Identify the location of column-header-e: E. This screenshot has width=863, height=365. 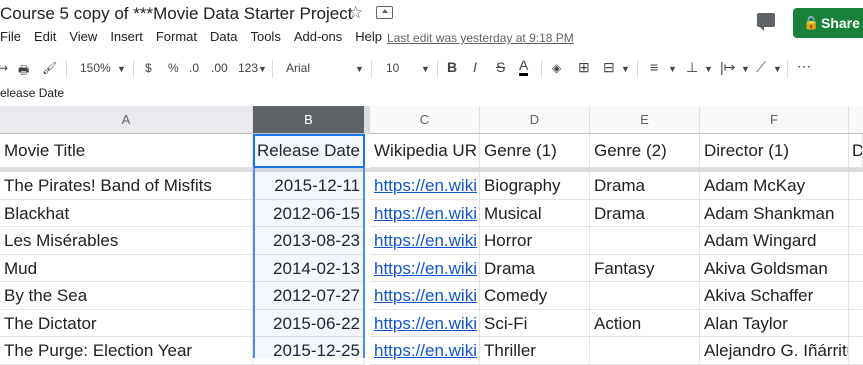
(645, 120).